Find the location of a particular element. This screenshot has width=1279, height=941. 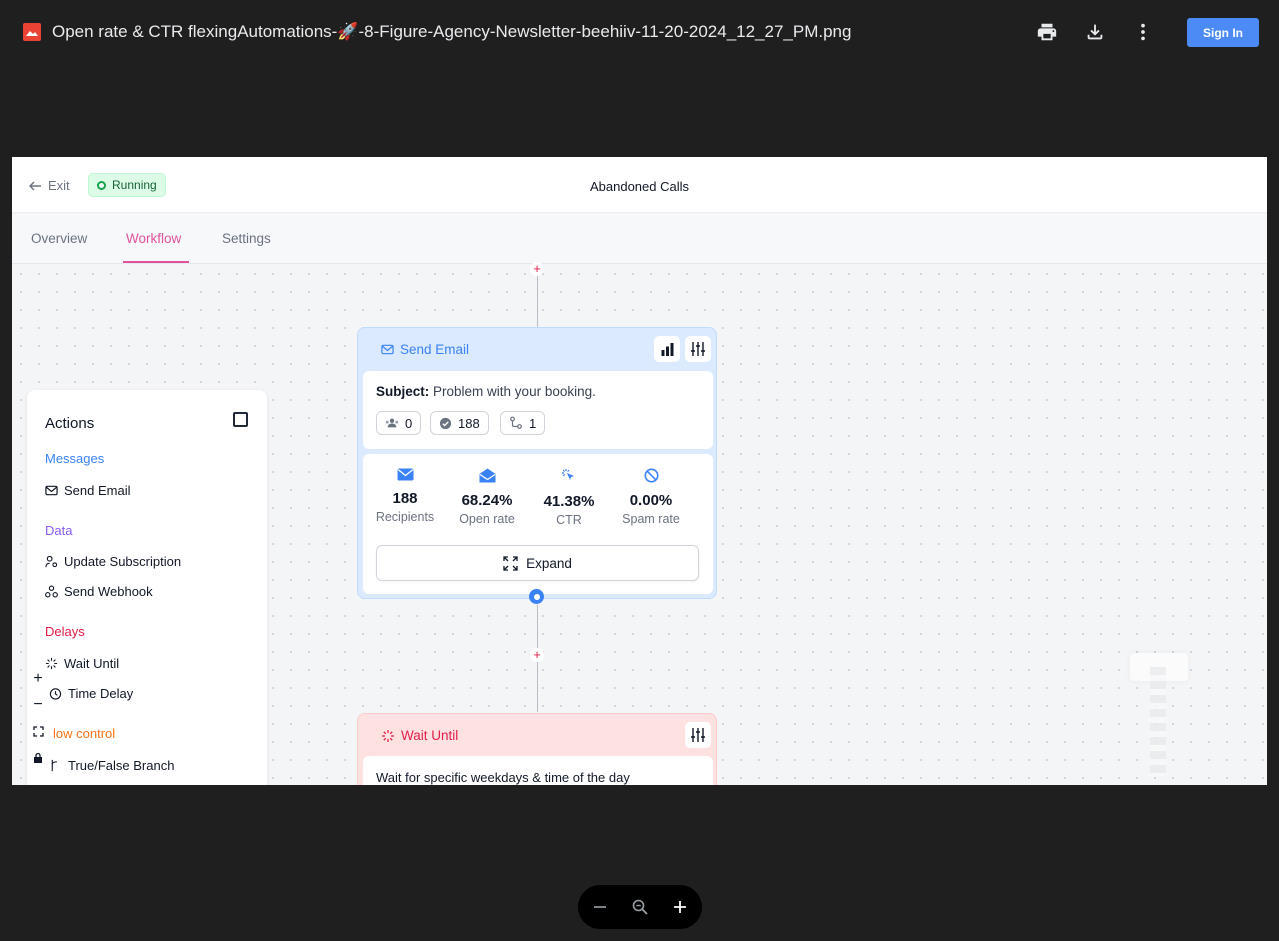

stat-label: Spam rate is located at coordinates (651, 519).